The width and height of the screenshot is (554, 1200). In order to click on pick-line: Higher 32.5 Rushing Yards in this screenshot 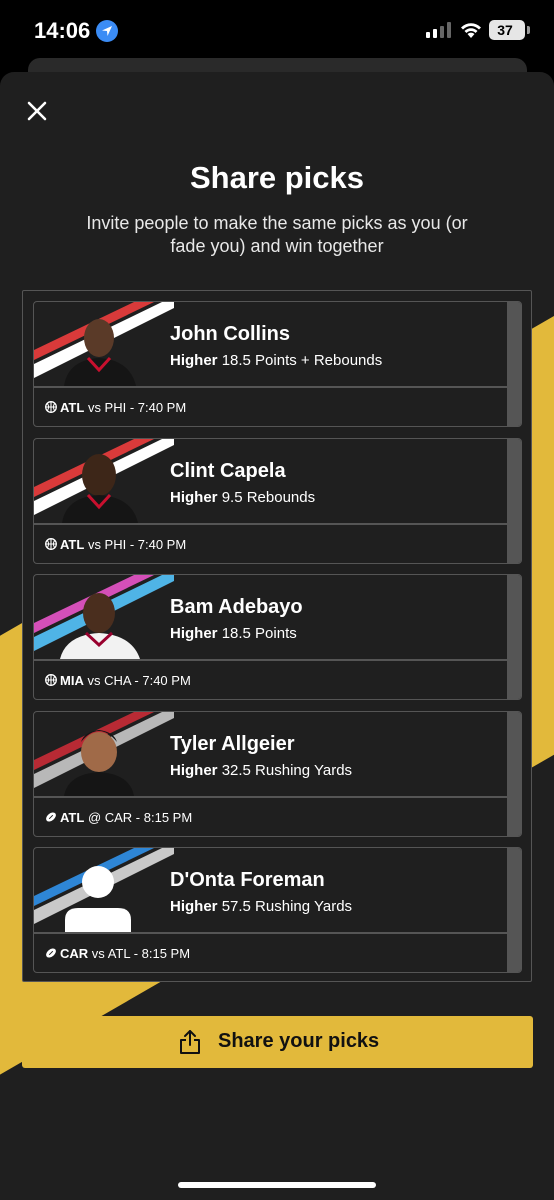, I will do `click(261, 770)`.